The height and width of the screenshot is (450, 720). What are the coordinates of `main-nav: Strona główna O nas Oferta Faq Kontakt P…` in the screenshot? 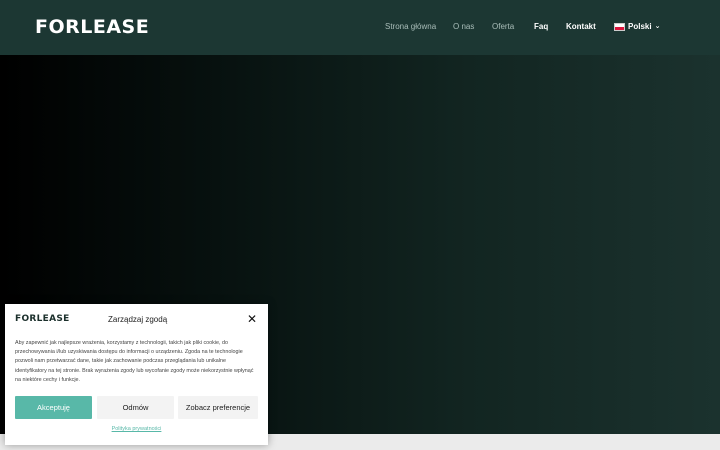 It's located at (360, 27).